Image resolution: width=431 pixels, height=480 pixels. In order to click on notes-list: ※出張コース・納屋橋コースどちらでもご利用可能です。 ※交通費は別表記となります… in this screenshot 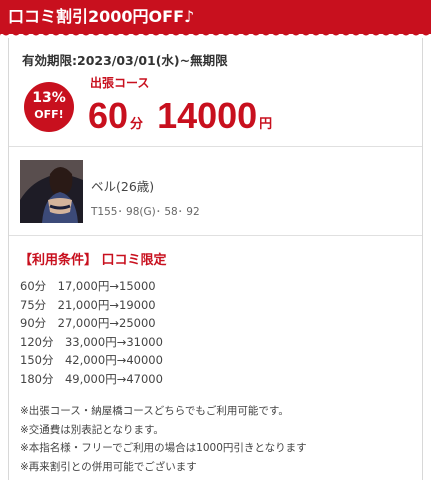, I will do `click(163, 439)`.